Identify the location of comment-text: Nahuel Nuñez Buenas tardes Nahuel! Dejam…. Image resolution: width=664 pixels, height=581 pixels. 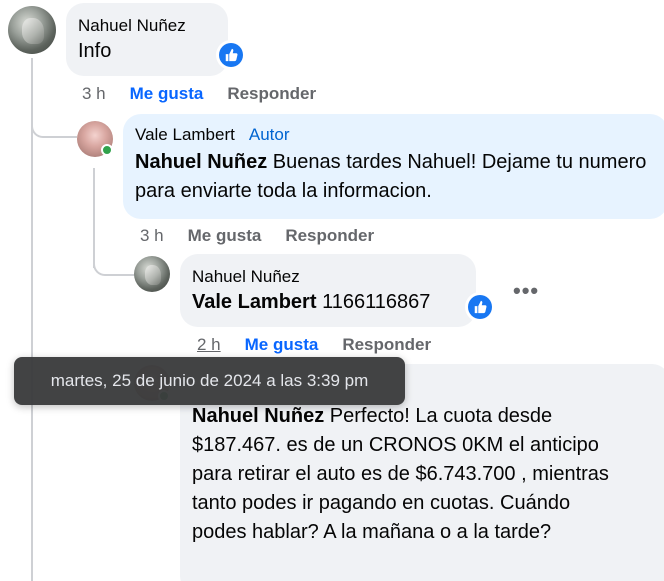
(395, 177).